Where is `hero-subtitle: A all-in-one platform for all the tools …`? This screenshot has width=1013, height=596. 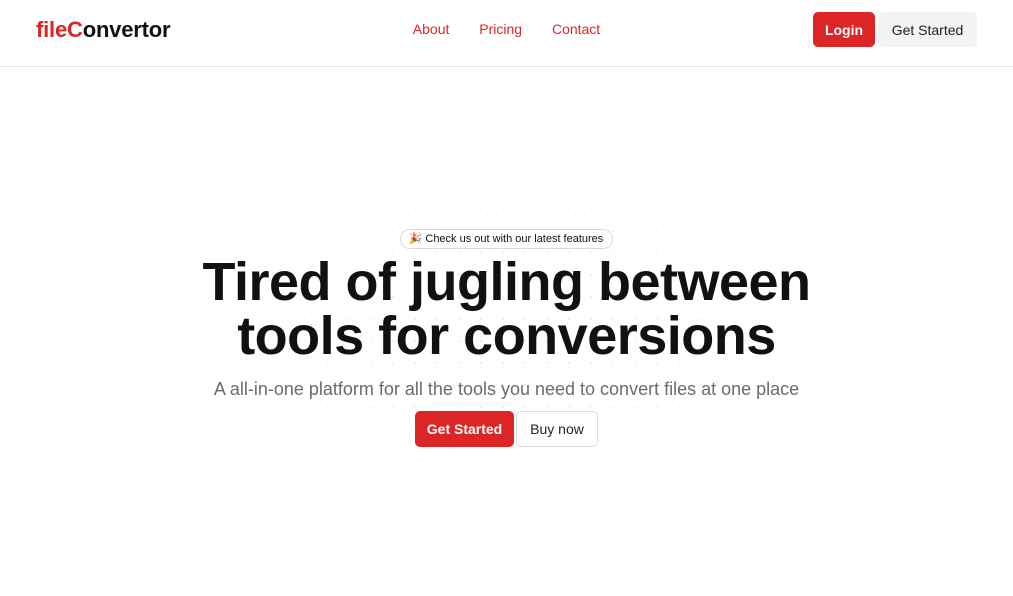 hero-subtitle: A all-in-one platform for all the tools … is located at coordinates (506, 389).